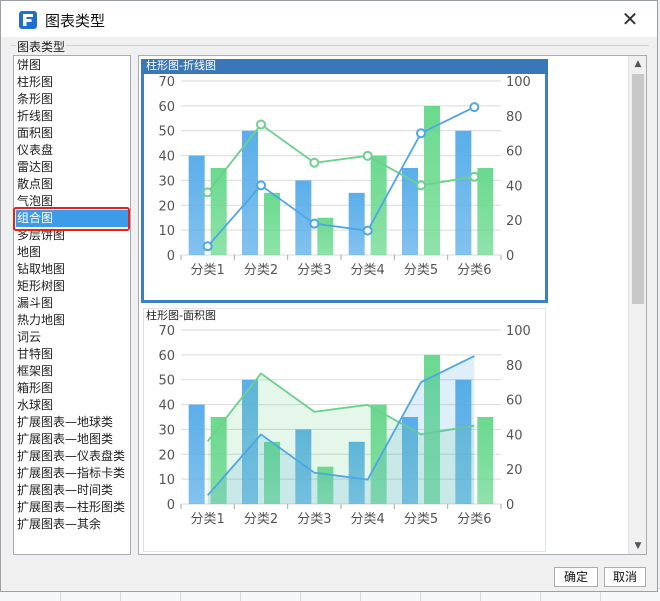 The image size is (660, 601). What do you see at coordinates (73, 337) in the screenshot?
I see `chart-type-item: 词云` at bounding box center [73, 337].